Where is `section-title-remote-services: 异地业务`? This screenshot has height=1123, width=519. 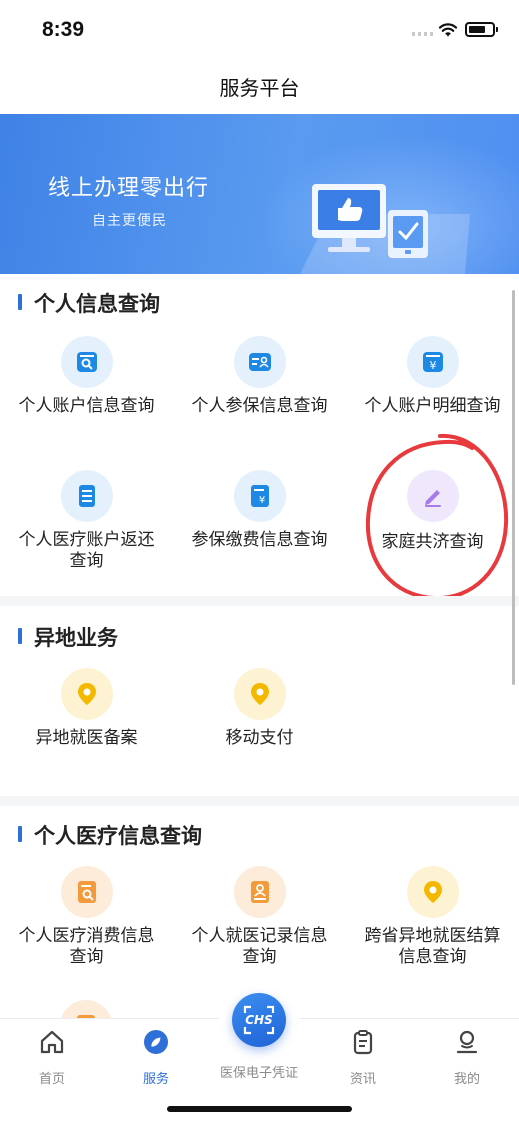 section-title-remote-services: 异地业务 is located at coordinates (68, 637).